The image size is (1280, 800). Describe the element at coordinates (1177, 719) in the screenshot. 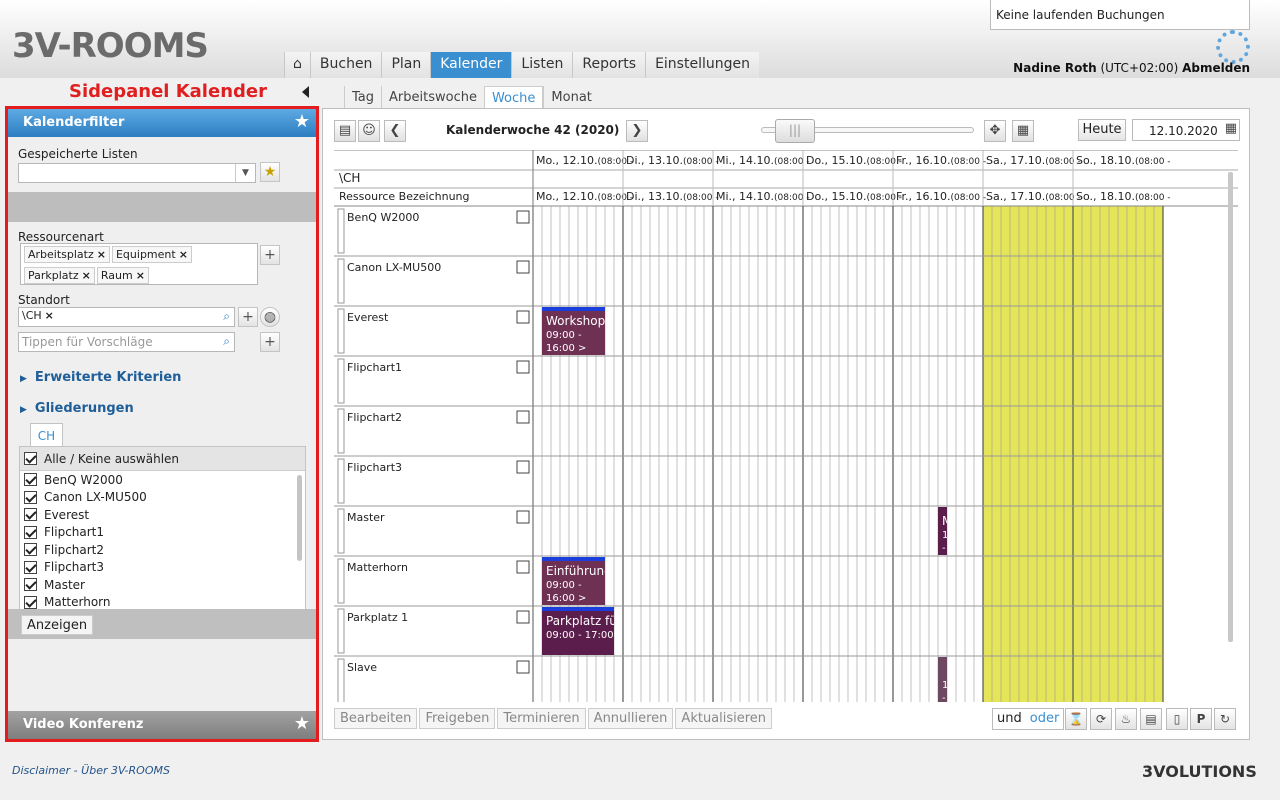

I see `phone-icon: ▯` at that location.